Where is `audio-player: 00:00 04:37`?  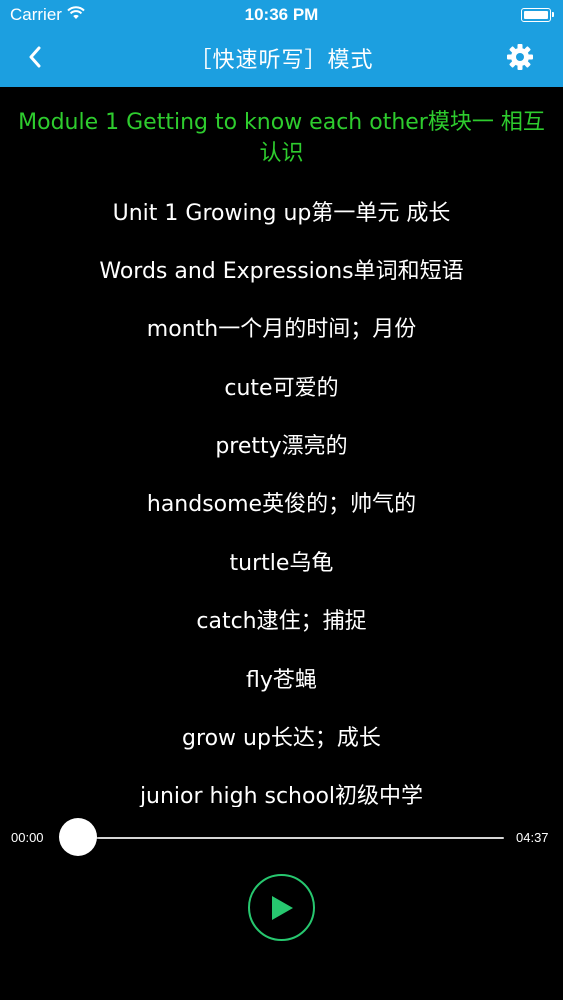 audio-player: 00:00 04:37 is located at coordinates (281, 837).